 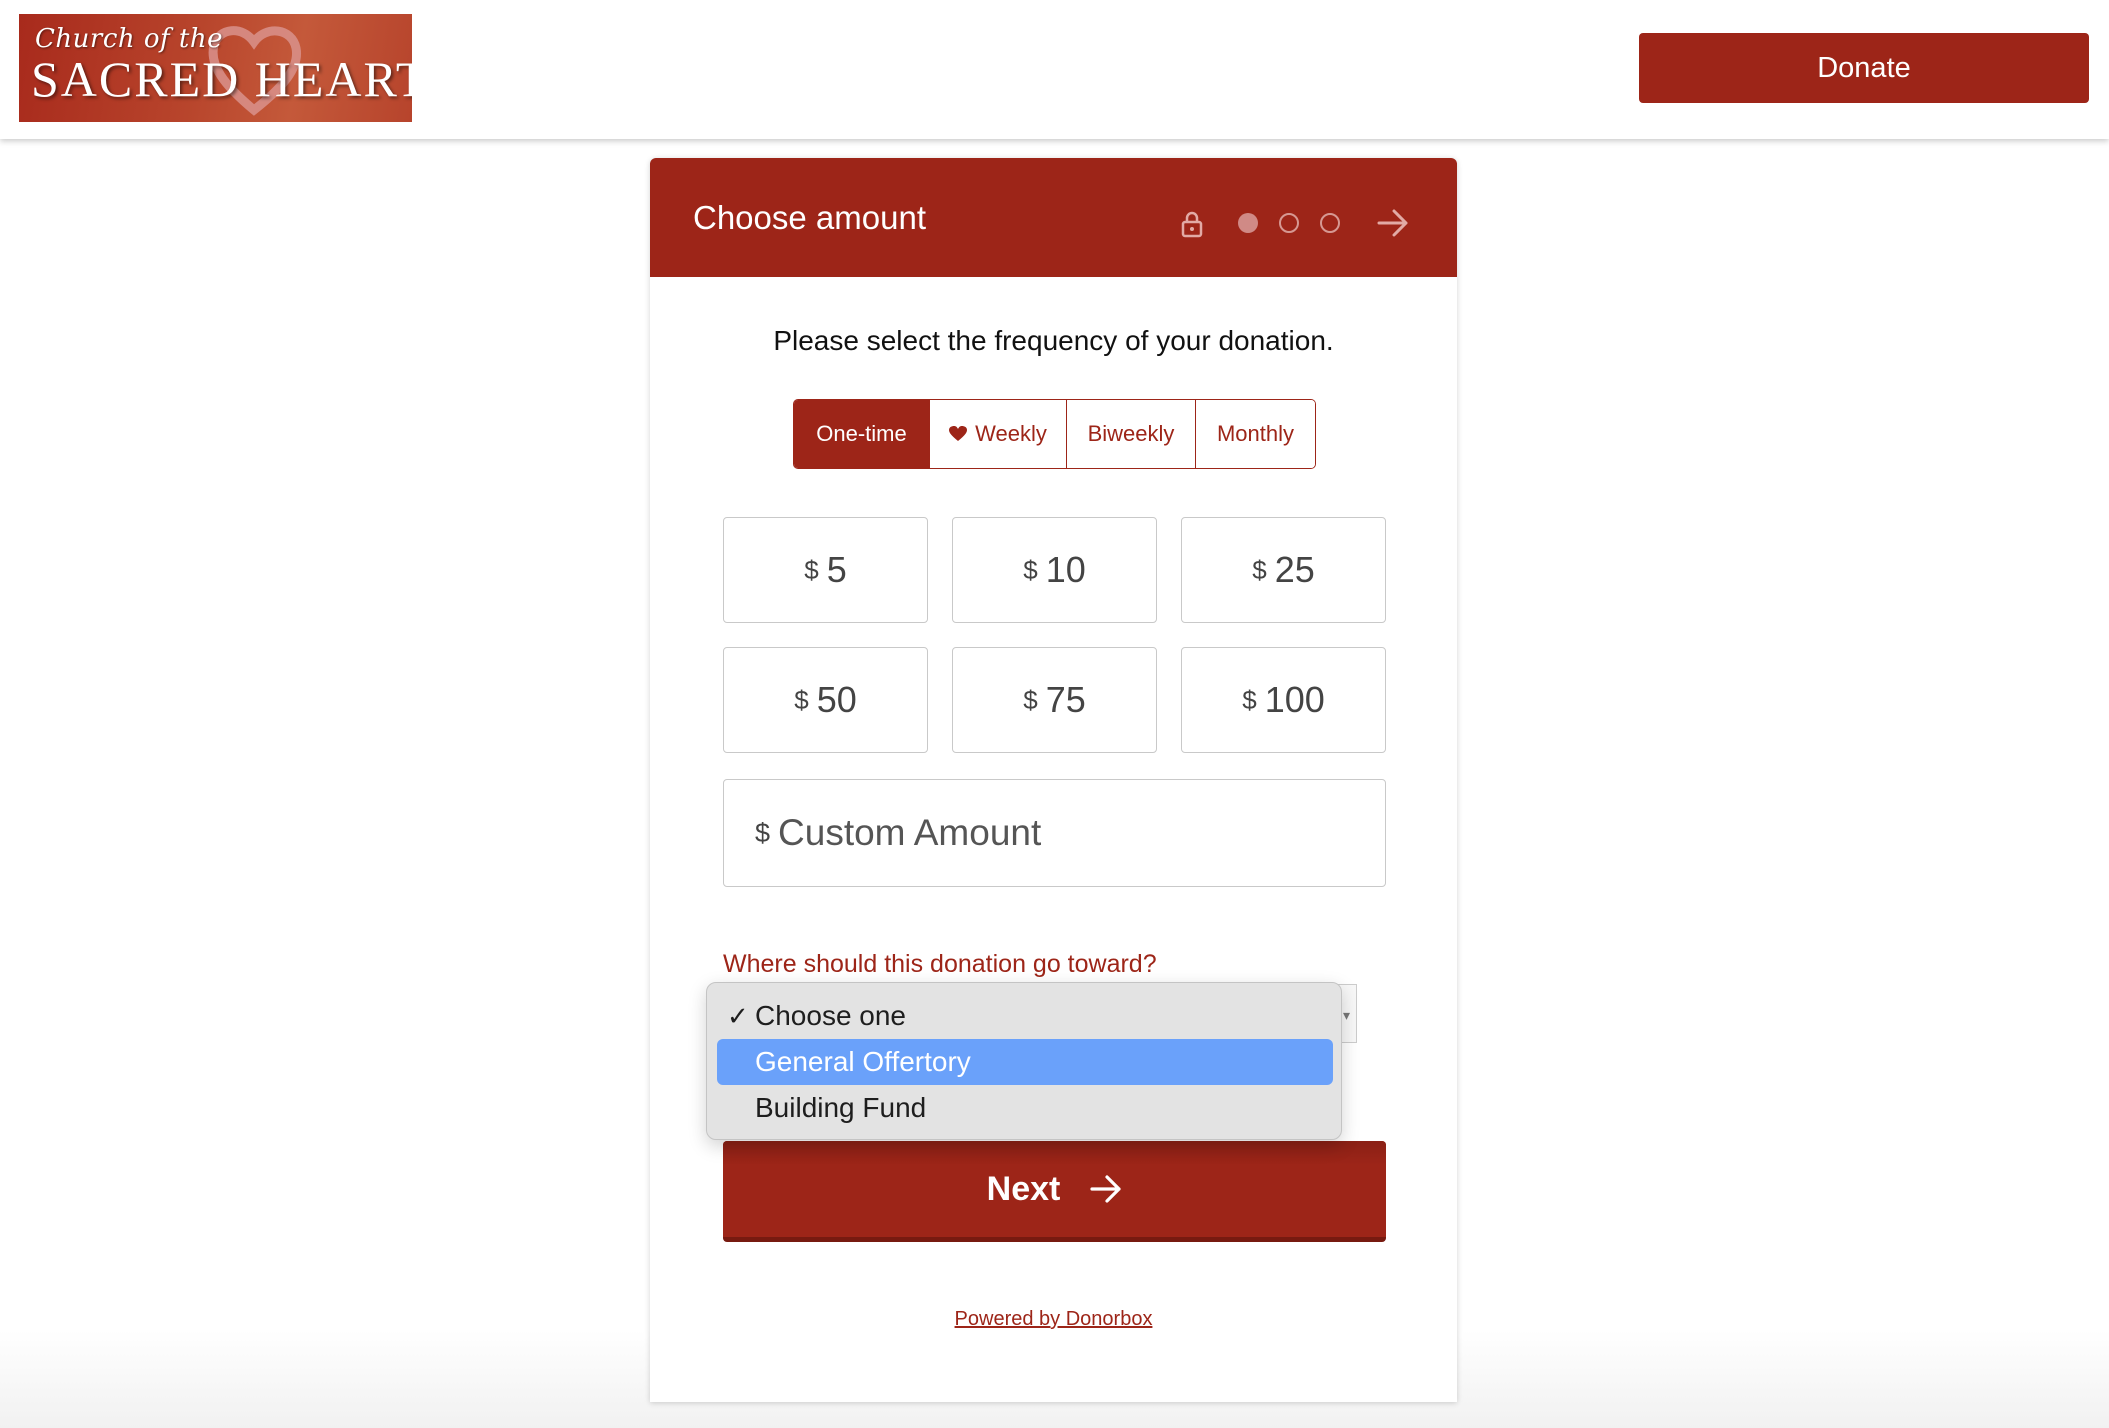 I want to click on next-label: Next, so click(x=1023, y=1188).